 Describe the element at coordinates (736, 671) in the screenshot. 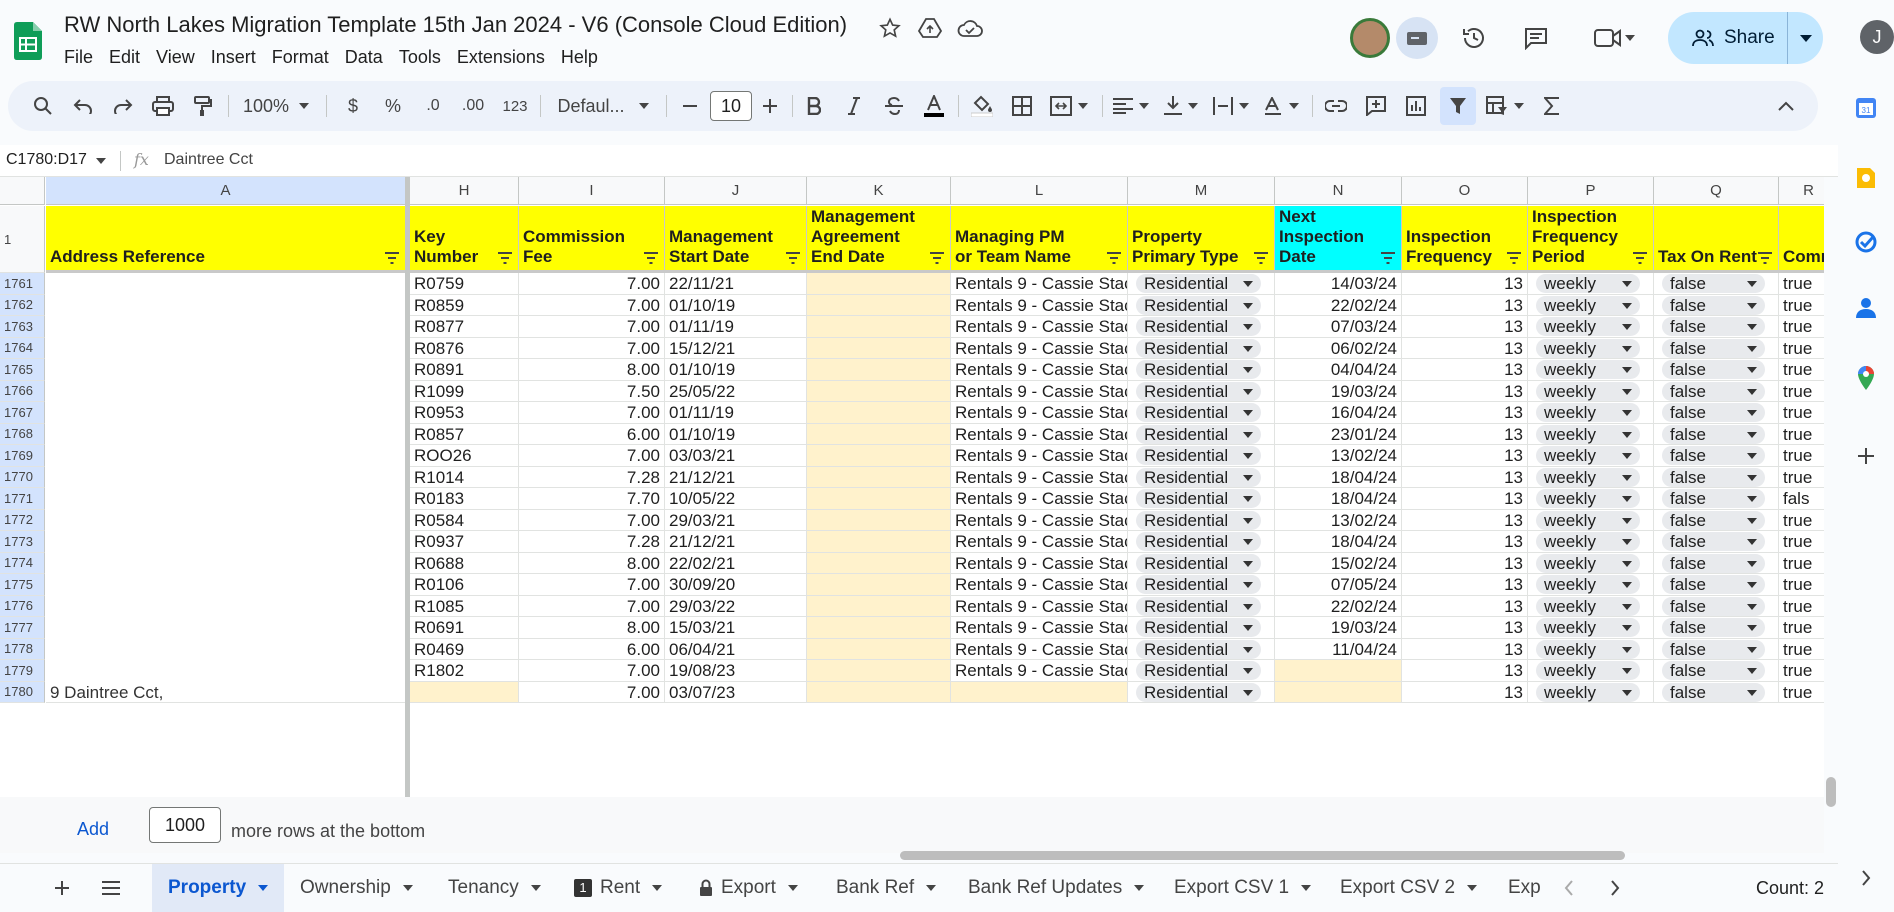

I see `cell-j: 19/08/23` at that location.